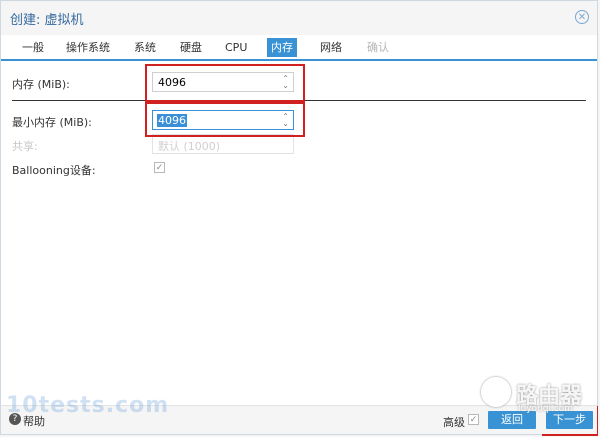 The height and width of the screenshot is (437, 600). I want to click on tab-os: 操作系统, so click(88, 47).